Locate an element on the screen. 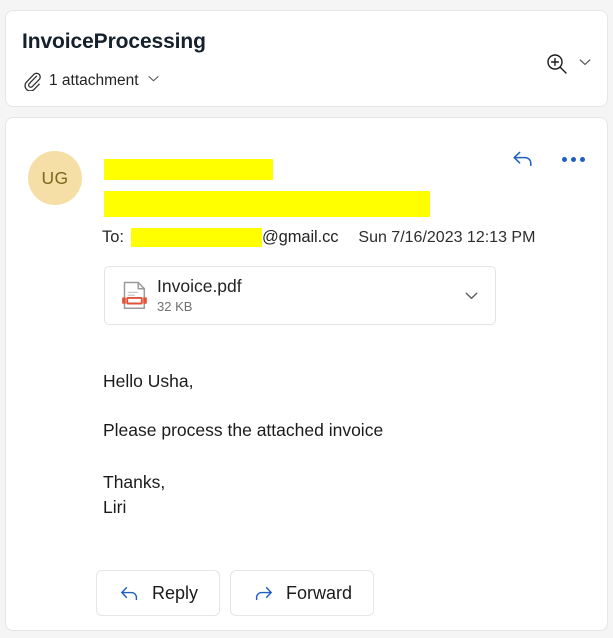 This screenshot has width=613, height=638. forward-button: Forward is located at coordinates (302, 593).